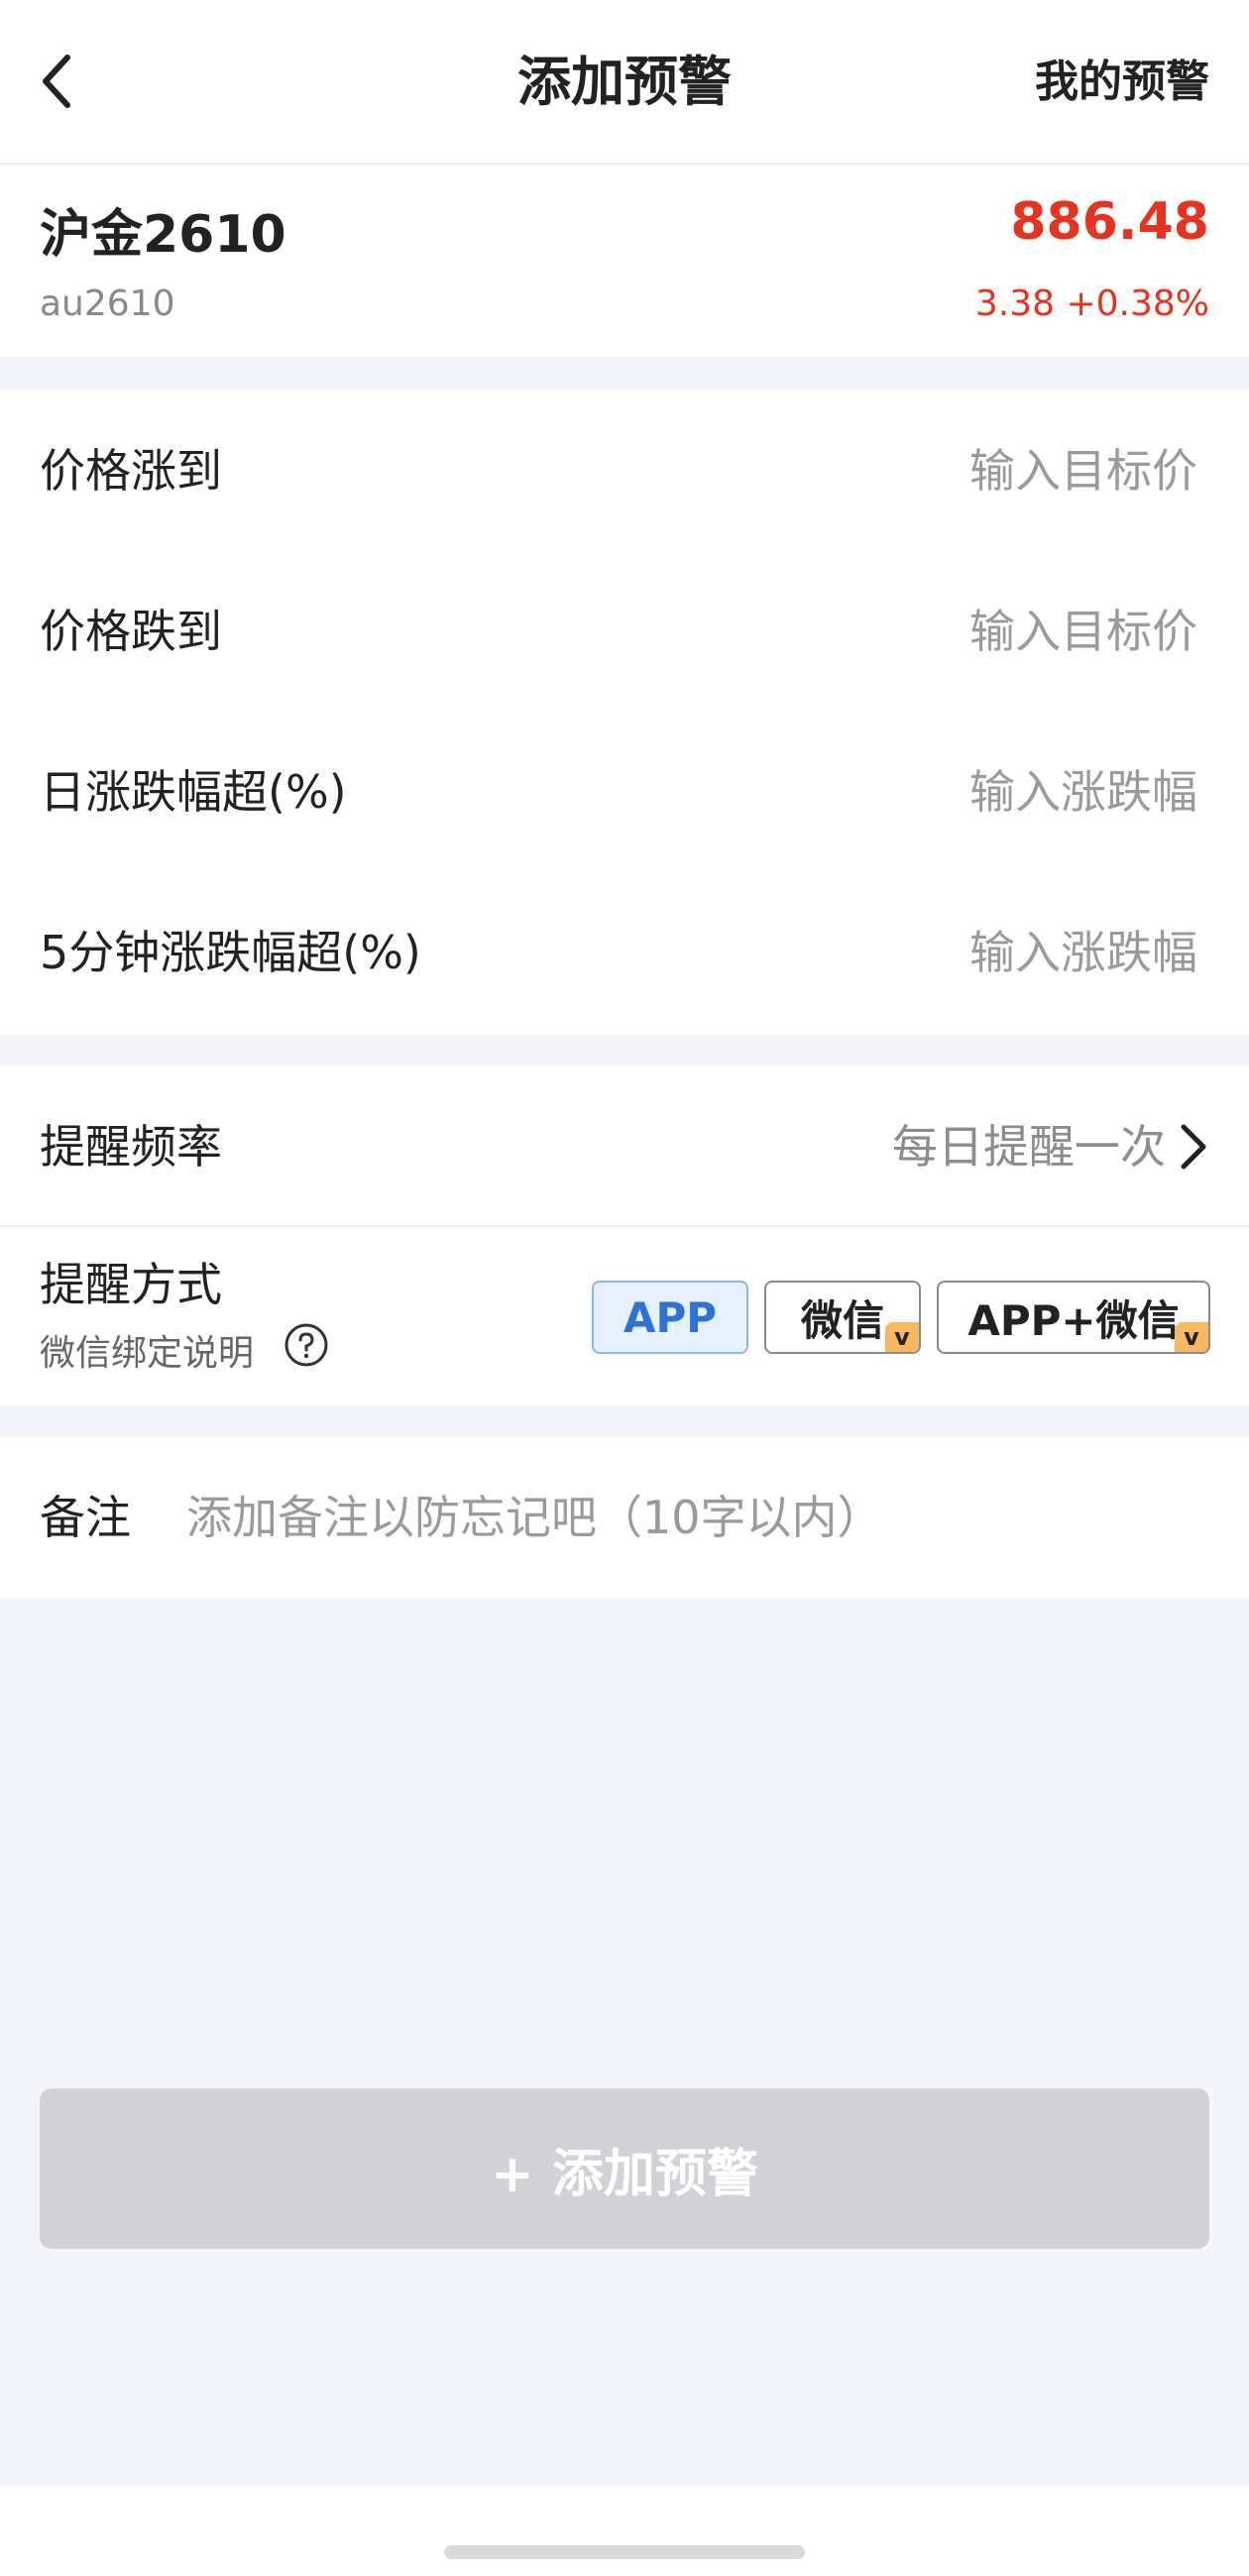 The height and width of the screenshot is (2576, 1249). Describe the element at coordinates (624, 2552) in the screenshot. I see `home-indicator` at that location.